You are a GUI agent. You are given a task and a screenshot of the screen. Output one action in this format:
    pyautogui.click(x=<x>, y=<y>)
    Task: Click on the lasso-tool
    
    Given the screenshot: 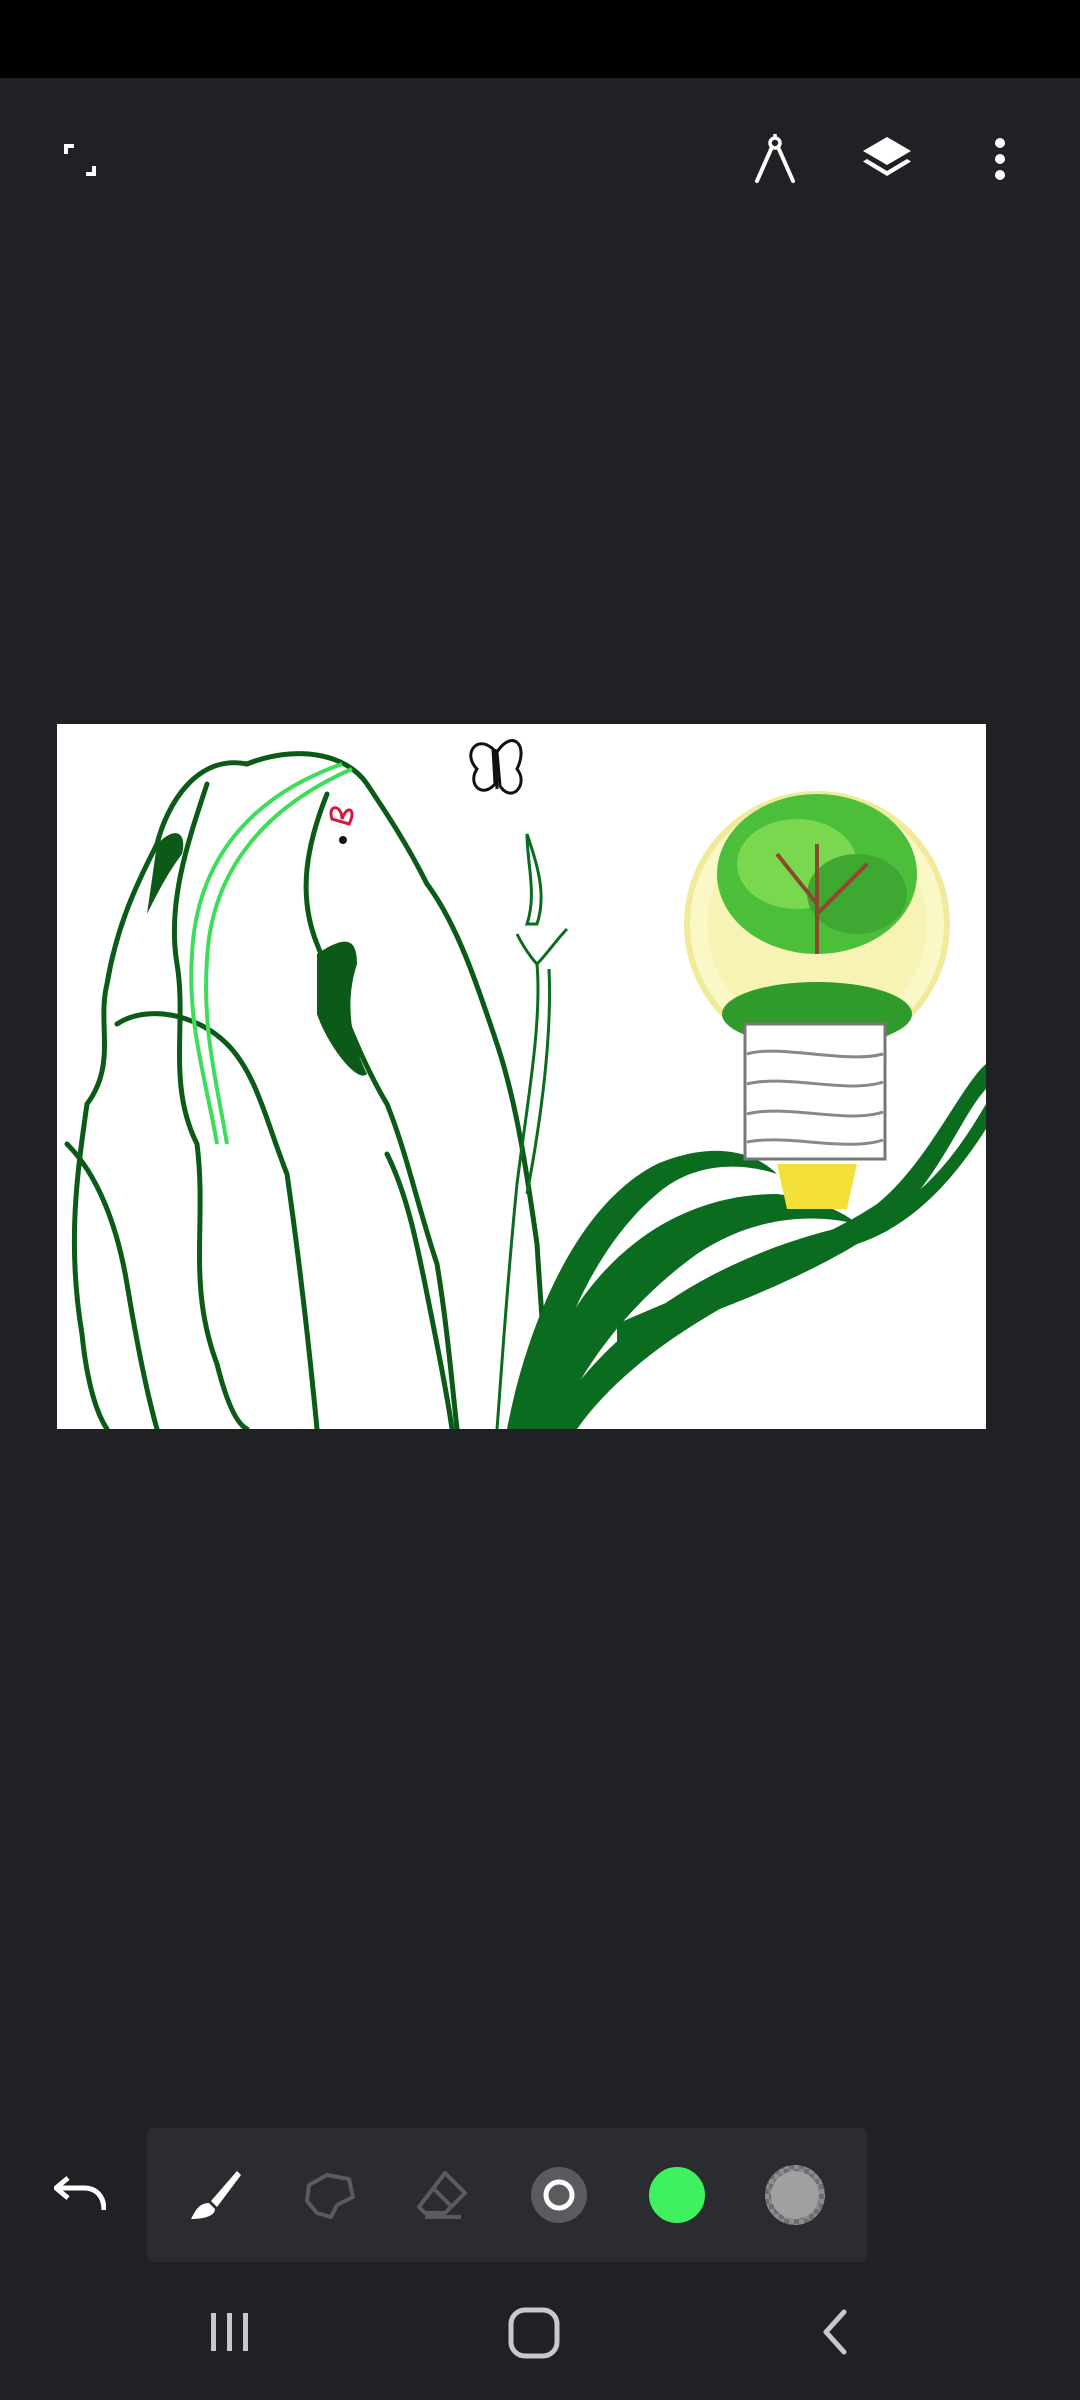 What is the action you would take?
    pyautogui.click(x=329, y=2195)
    